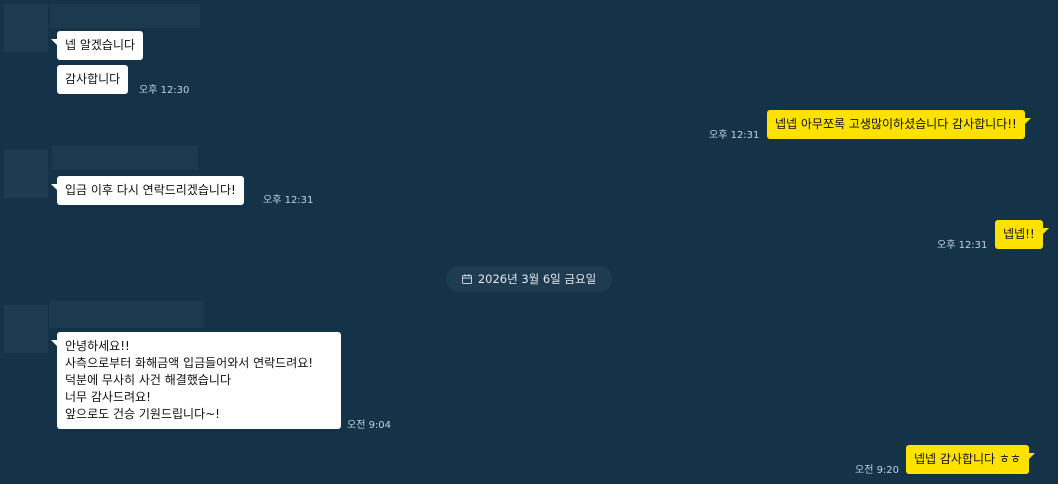 The image size is (1058, 484). I want to click on message-text: 넵넵!!, so click(1019, 234).